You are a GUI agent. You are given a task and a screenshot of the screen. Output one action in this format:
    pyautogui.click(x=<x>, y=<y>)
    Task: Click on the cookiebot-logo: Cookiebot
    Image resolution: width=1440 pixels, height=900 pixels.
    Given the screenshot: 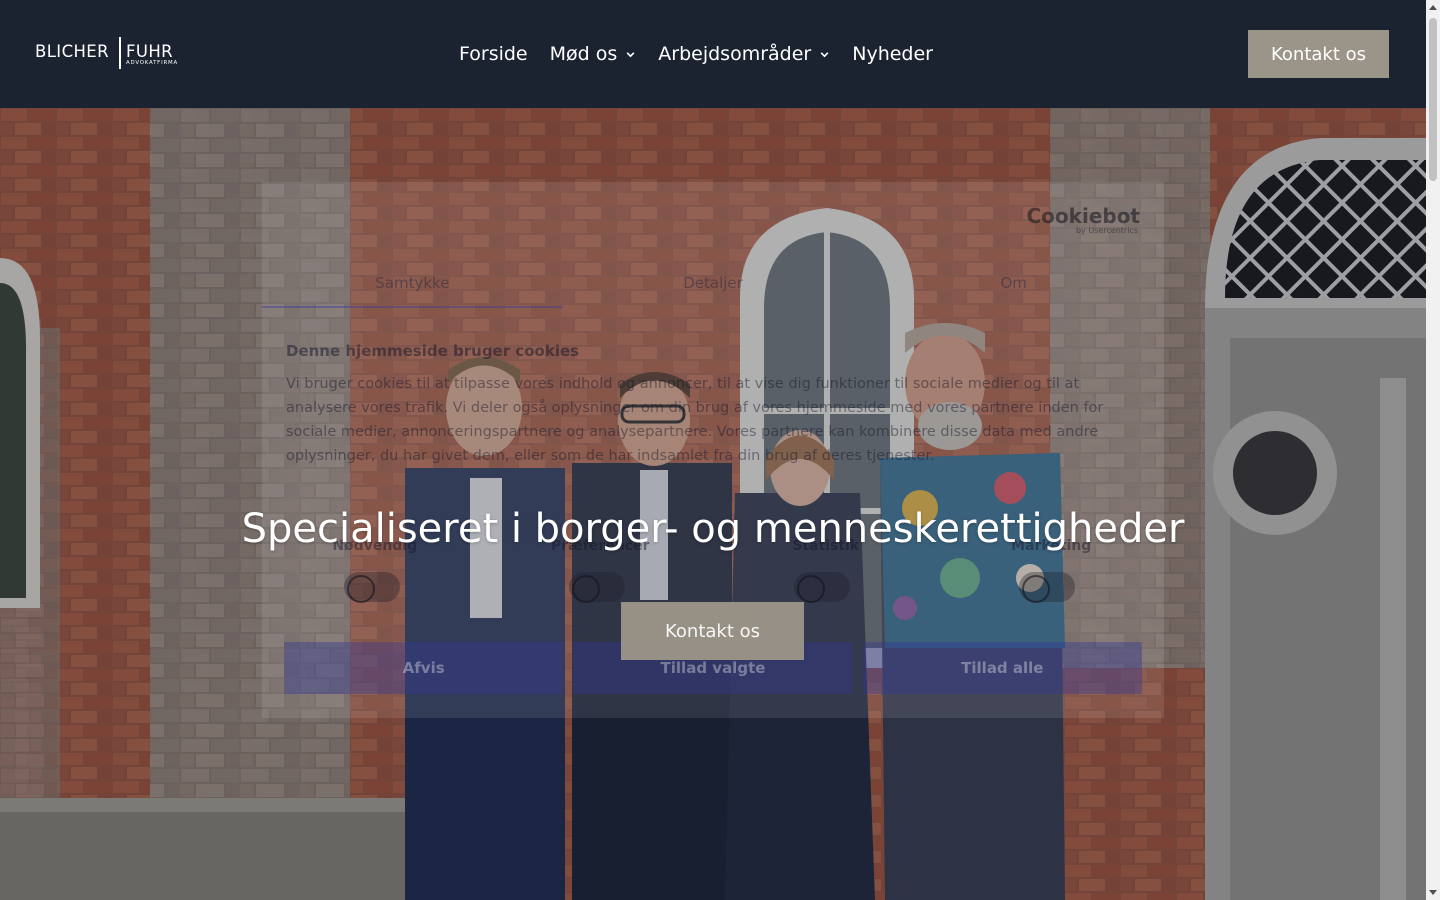 What is the action you would take?
    pyautogui.click(x=1083, y=216)
    